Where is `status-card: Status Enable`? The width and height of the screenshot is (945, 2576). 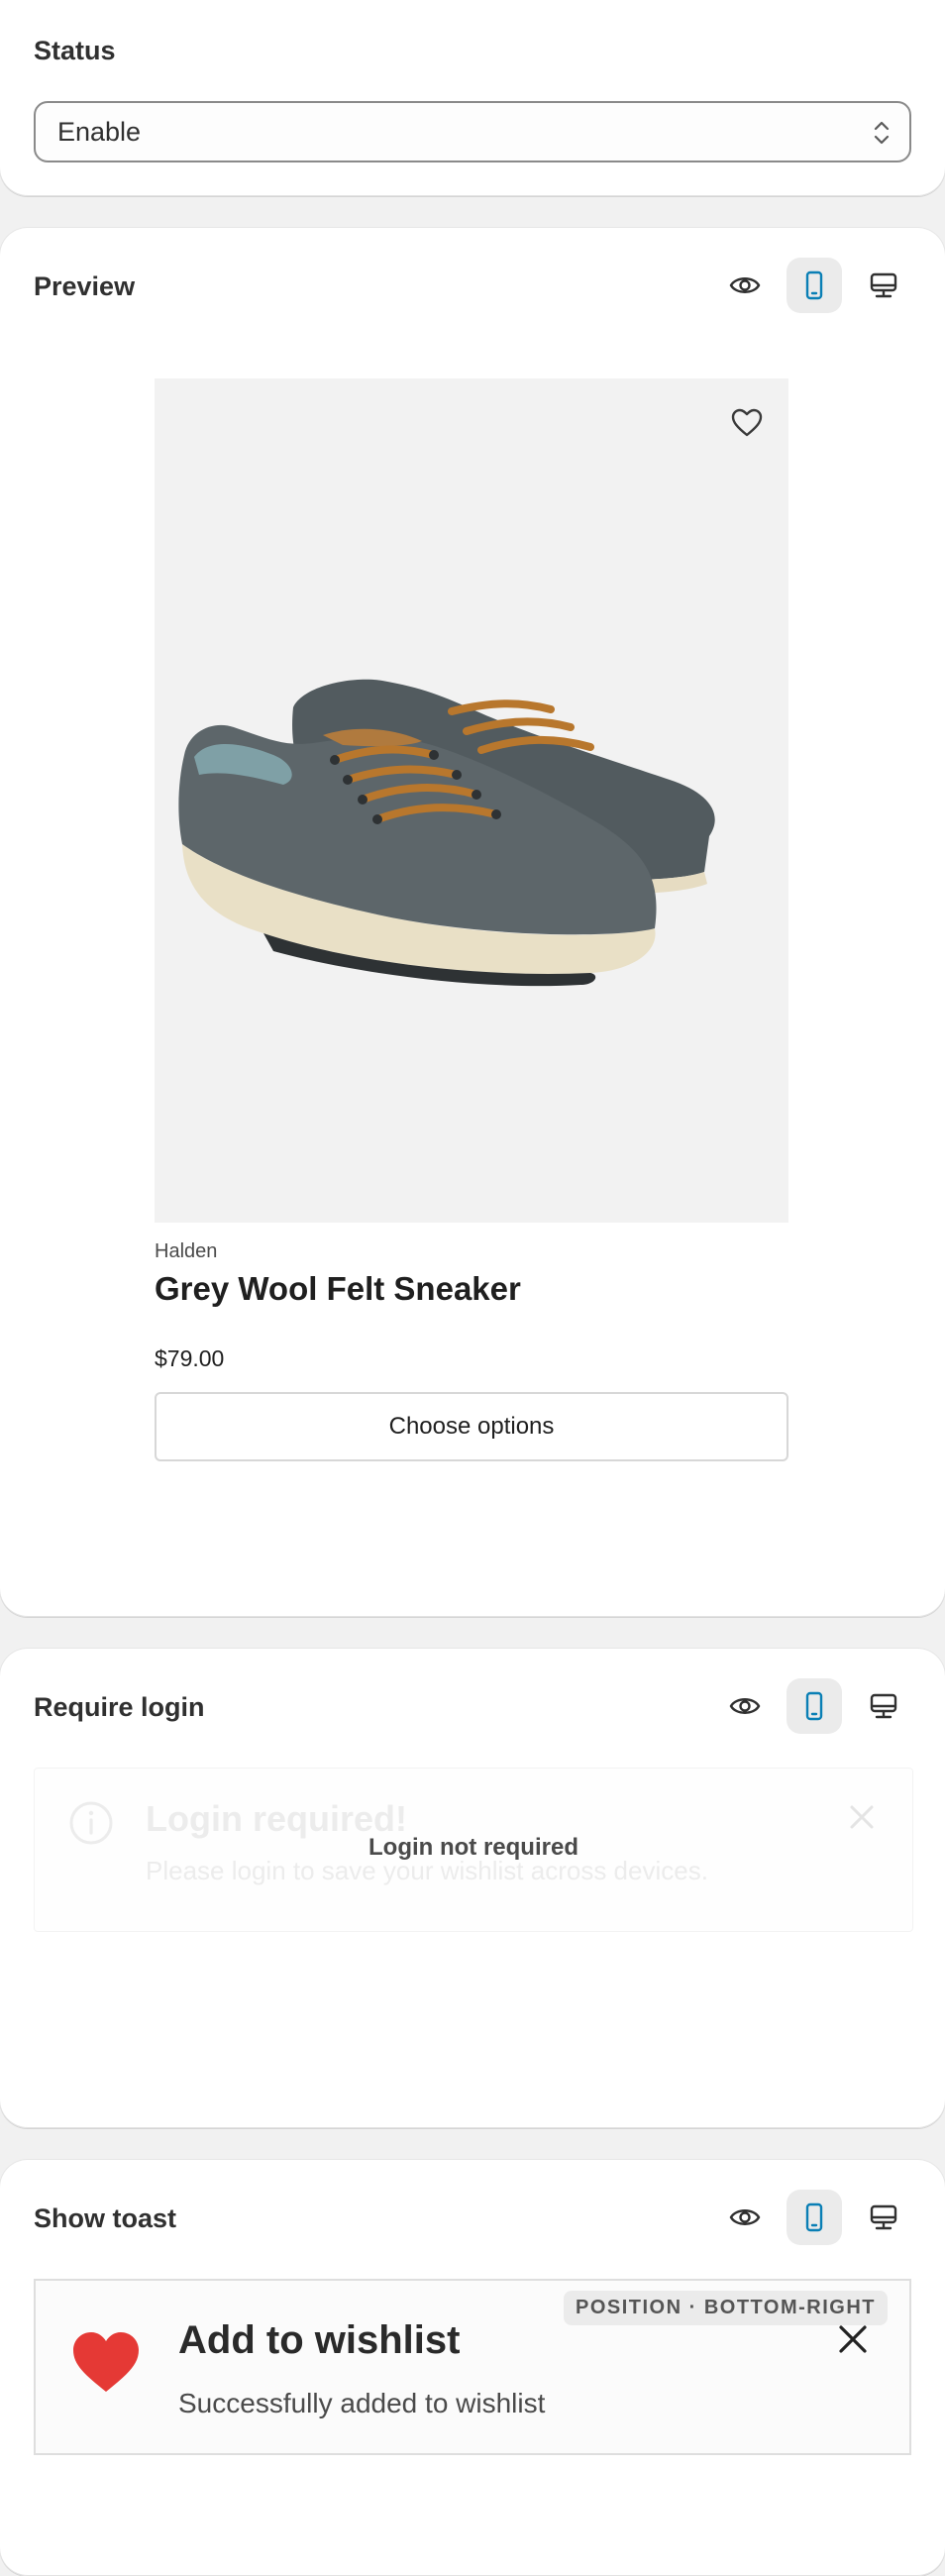 status-card: Status Enable is located at coordinates (472, 98).